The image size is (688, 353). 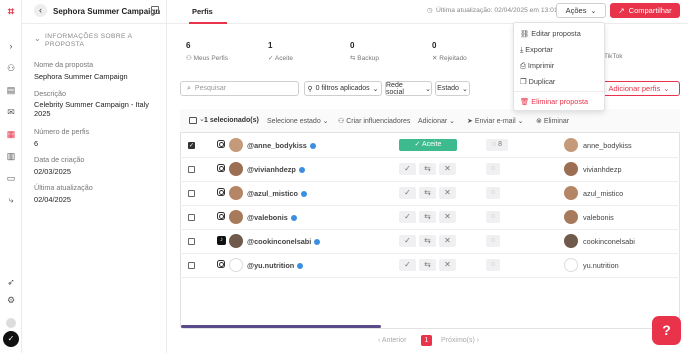 What do you see at coordinates (581, 10) in the screenshot?
I see `actions-button: Ações ⌄` at bounding box center [581, 10].